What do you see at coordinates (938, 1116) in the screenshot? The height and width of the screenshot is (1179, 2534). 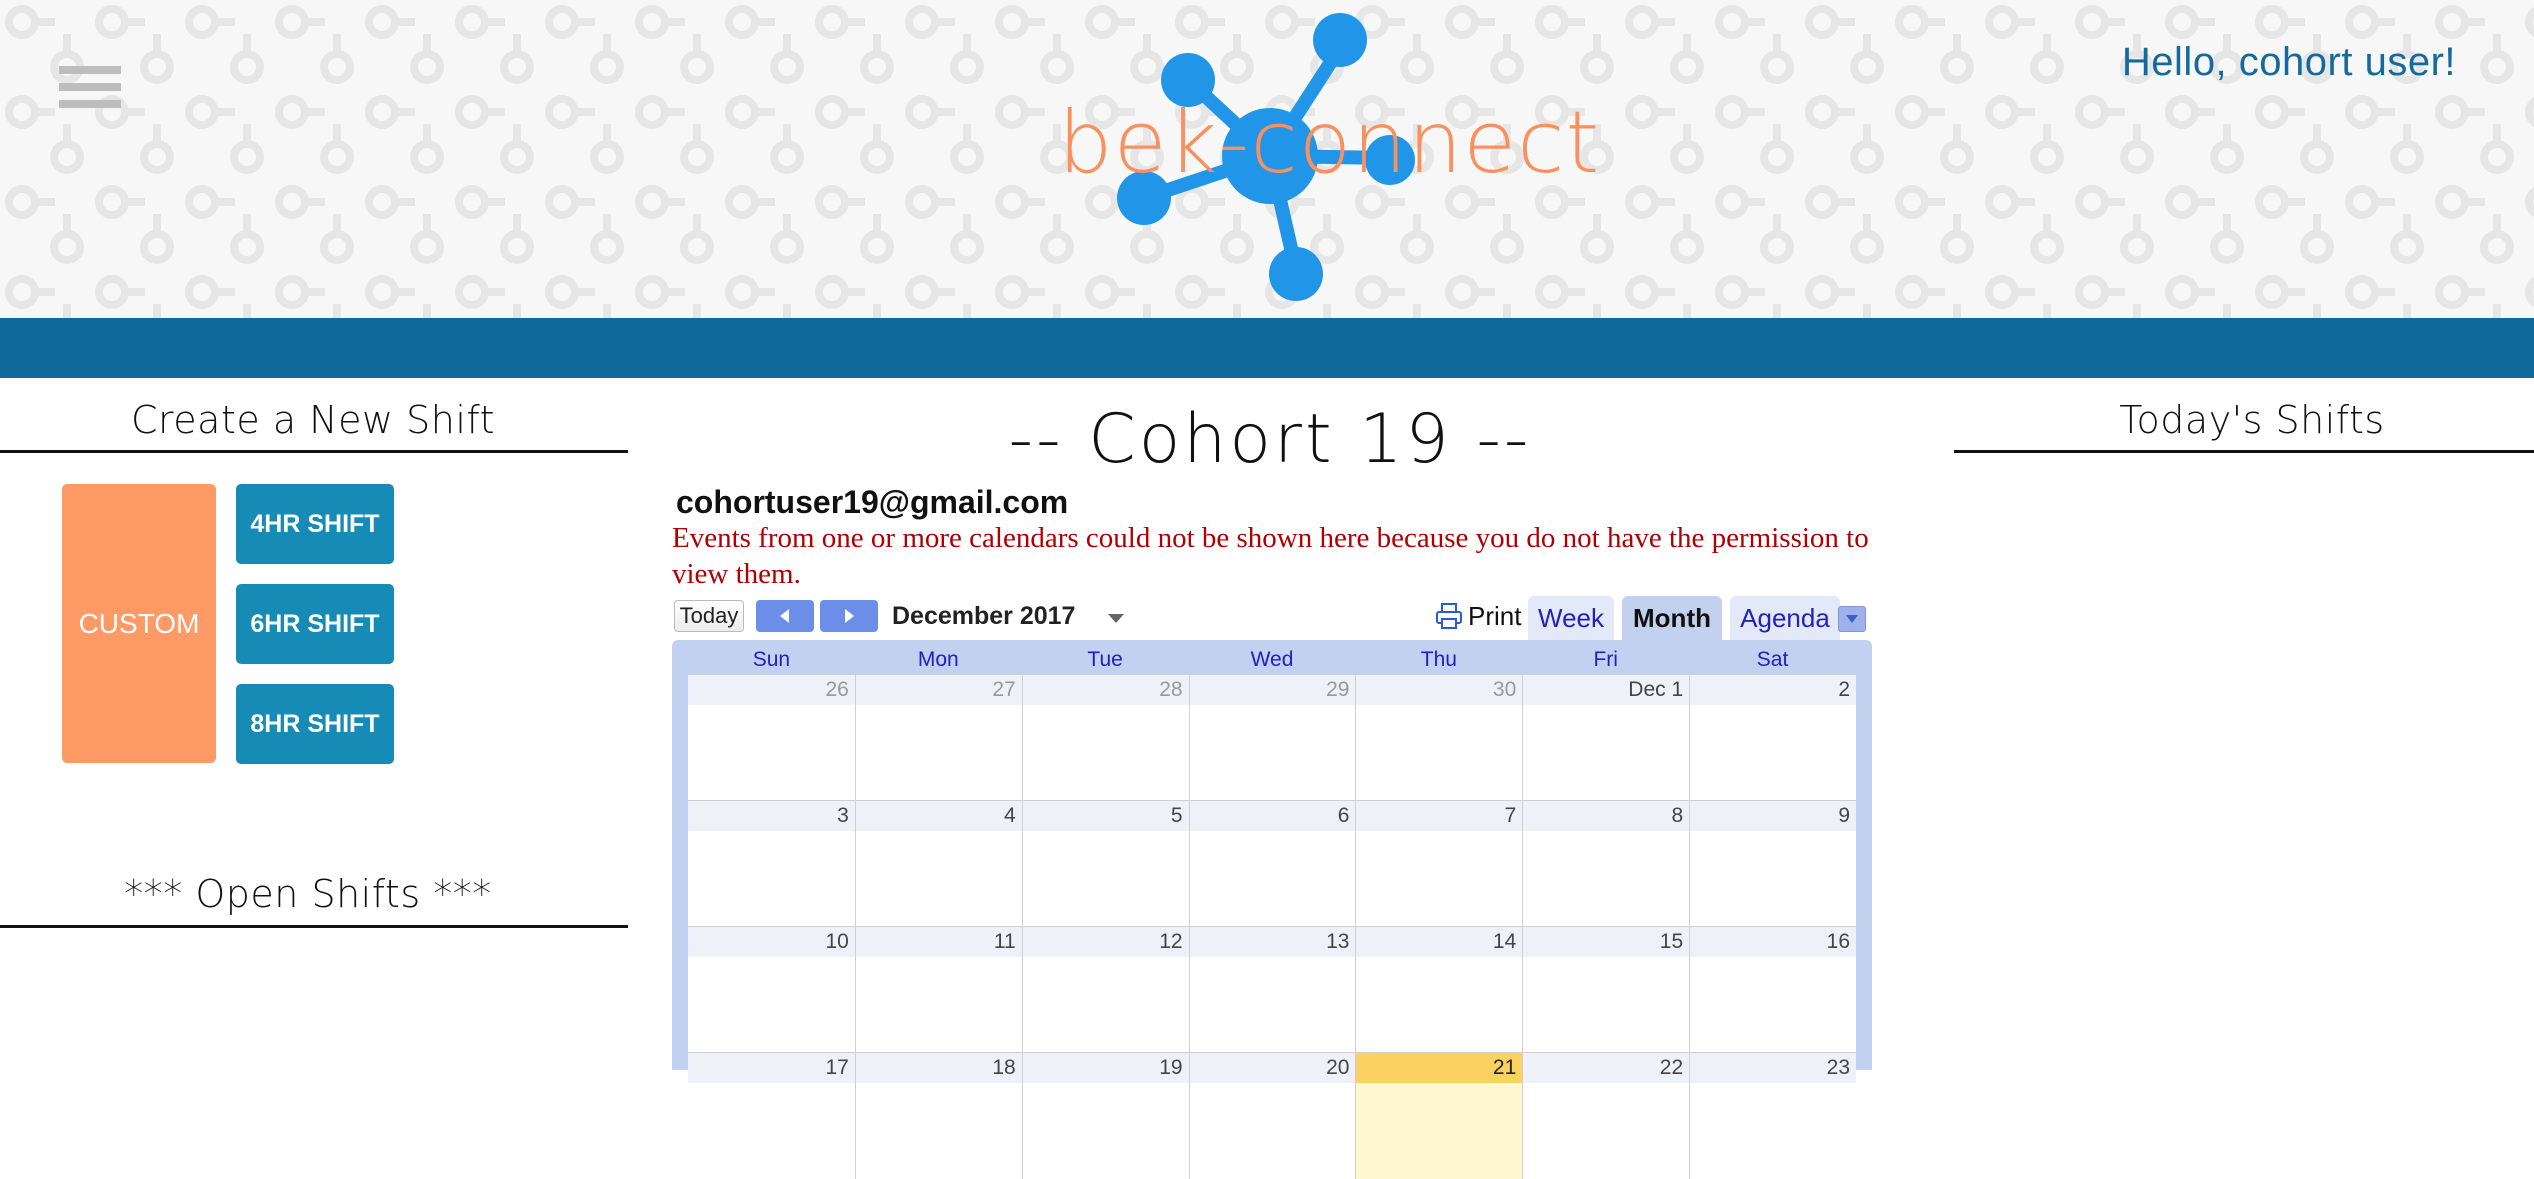 I see `calendar-day-cell: 18` at bounding box center [938, 1116].